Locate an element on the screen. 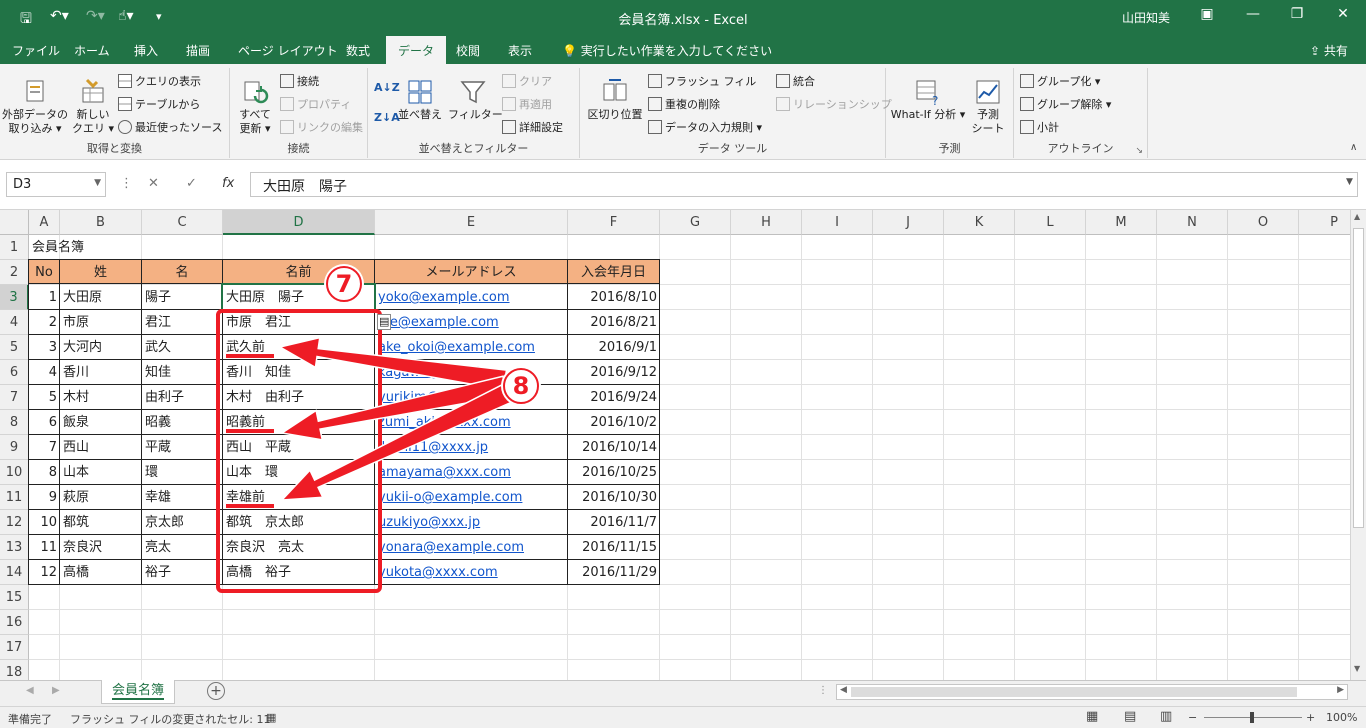 The image size is (1366, 728). cell-sei: 香川 is located at coordinates (76, 372).